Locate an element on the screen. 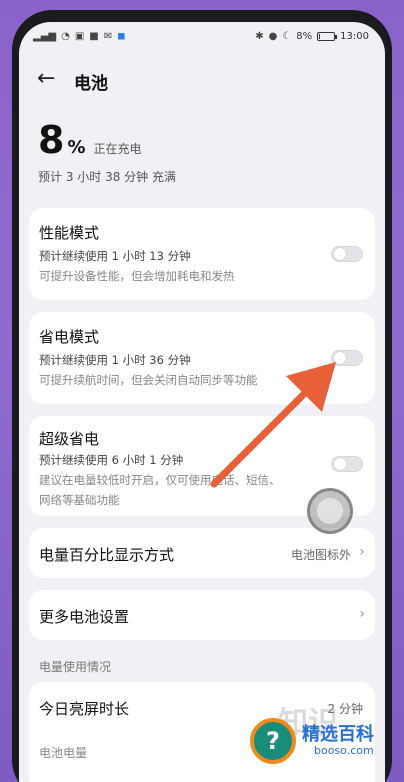 The width and height of the screenshot is (404, 782). arrow-shaft is located at coordinates (262, 436).